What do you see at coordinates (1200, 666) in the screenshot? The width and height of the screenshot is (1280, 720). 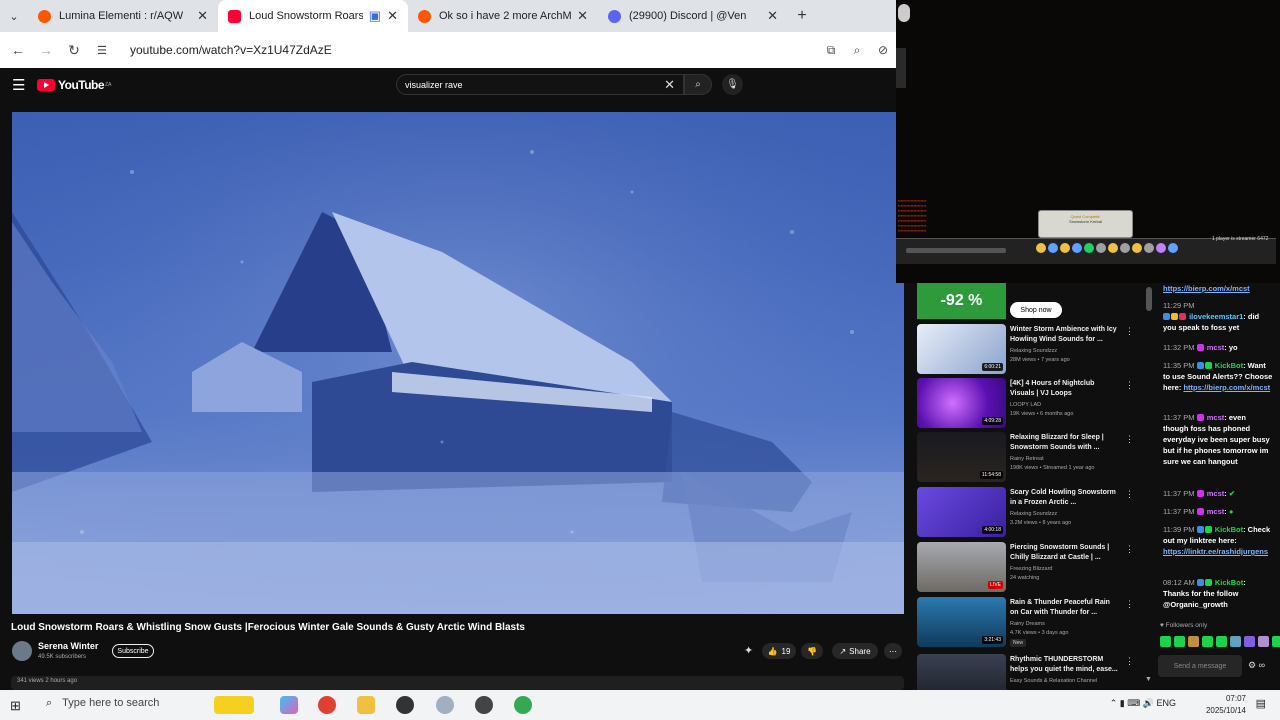 I see `chat-message-input: Send a message` at bounding box center [1200, 666].